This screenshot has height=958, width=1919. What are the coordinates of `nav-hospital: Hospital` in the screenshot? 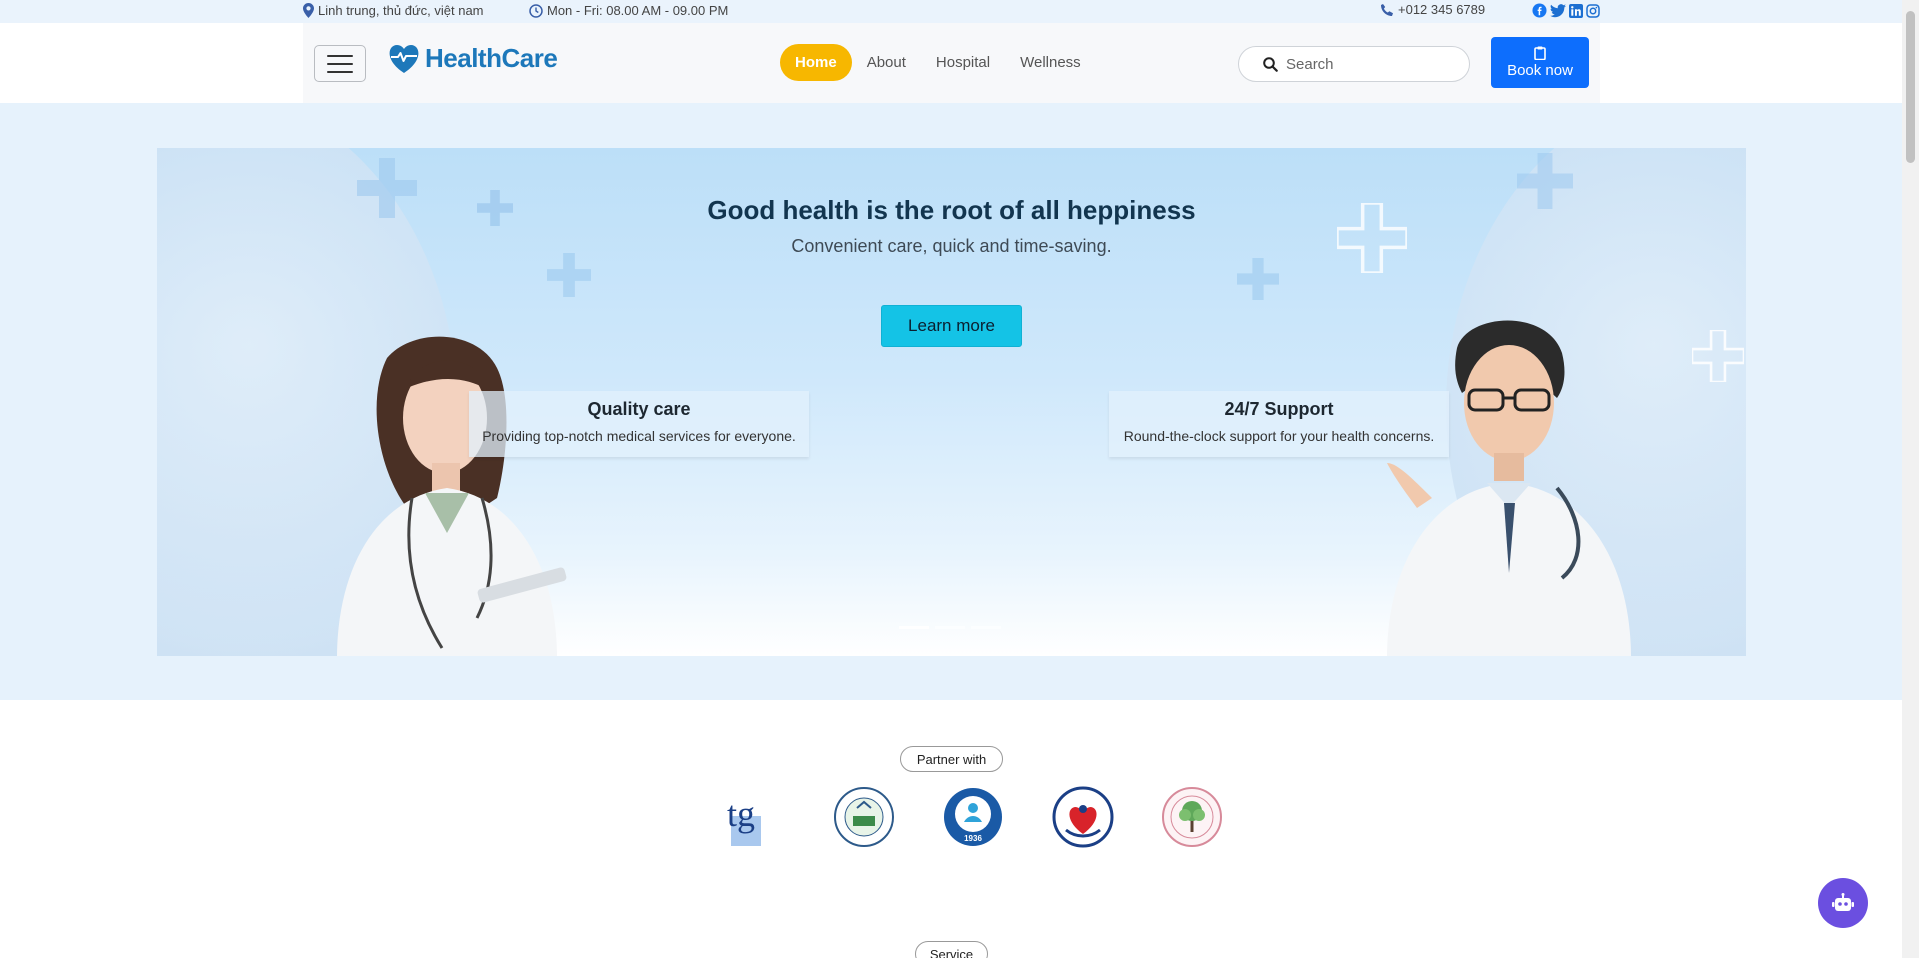 It's located at (963, 62).